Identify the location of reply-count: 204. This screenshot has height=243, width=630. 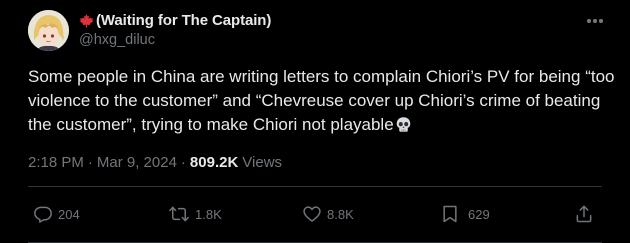
(69, 214).